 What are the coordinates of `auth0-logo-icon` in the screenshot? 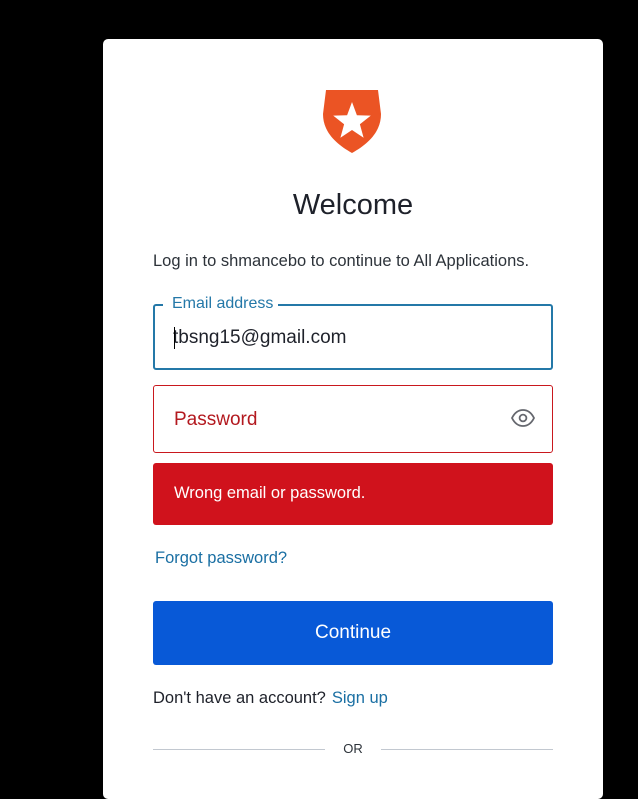 It's located at (352, 121).